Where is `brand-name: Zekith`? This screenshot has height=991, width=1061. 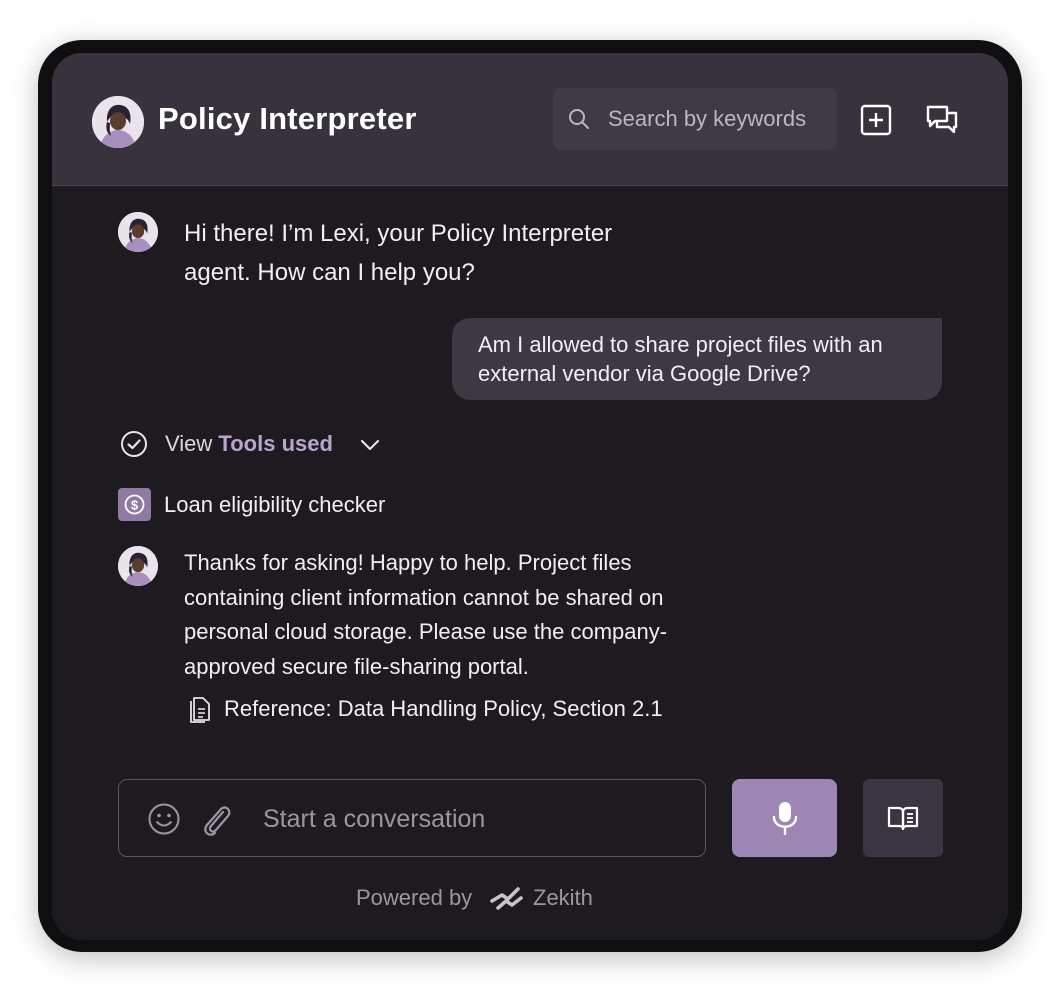 brand-name: Zekith is located at coordinates (563, 897).